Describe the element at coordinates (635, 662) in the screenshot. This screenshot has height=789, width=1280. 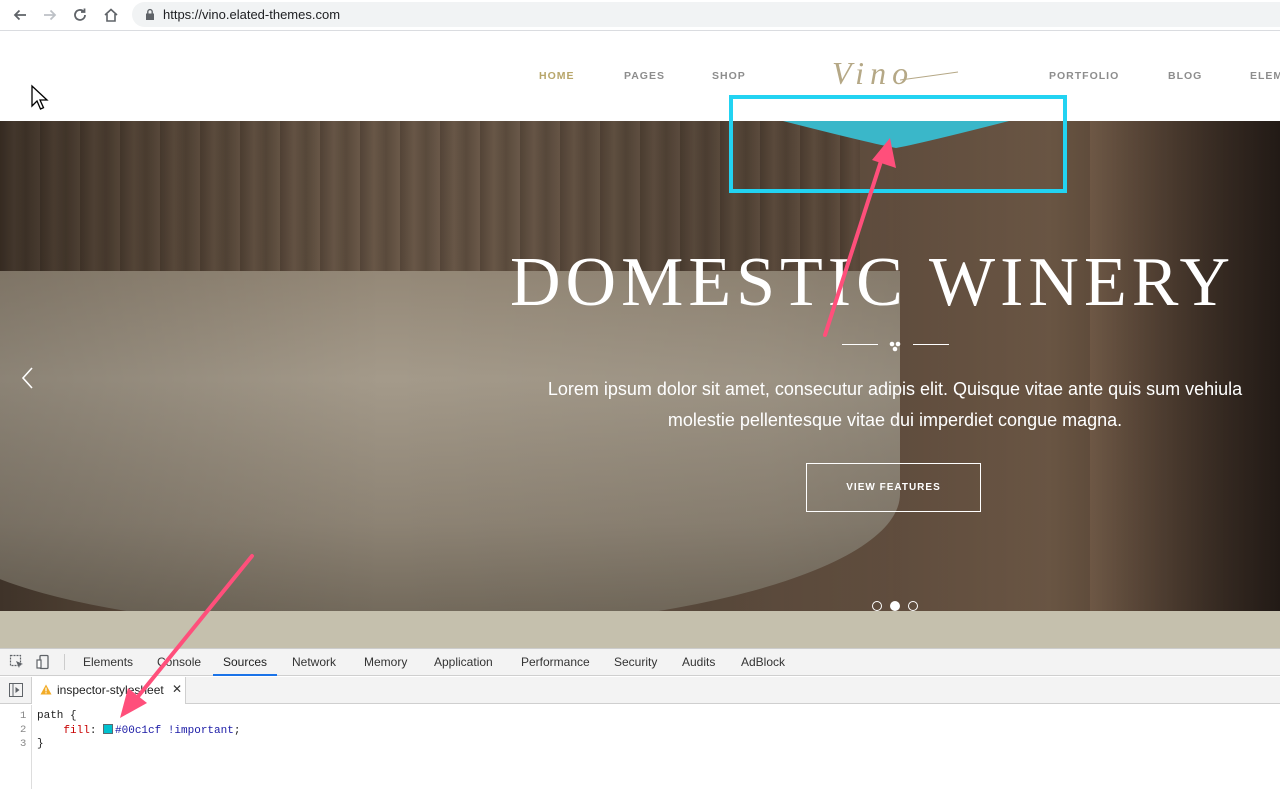
I see `tab-security: Security` at that location.